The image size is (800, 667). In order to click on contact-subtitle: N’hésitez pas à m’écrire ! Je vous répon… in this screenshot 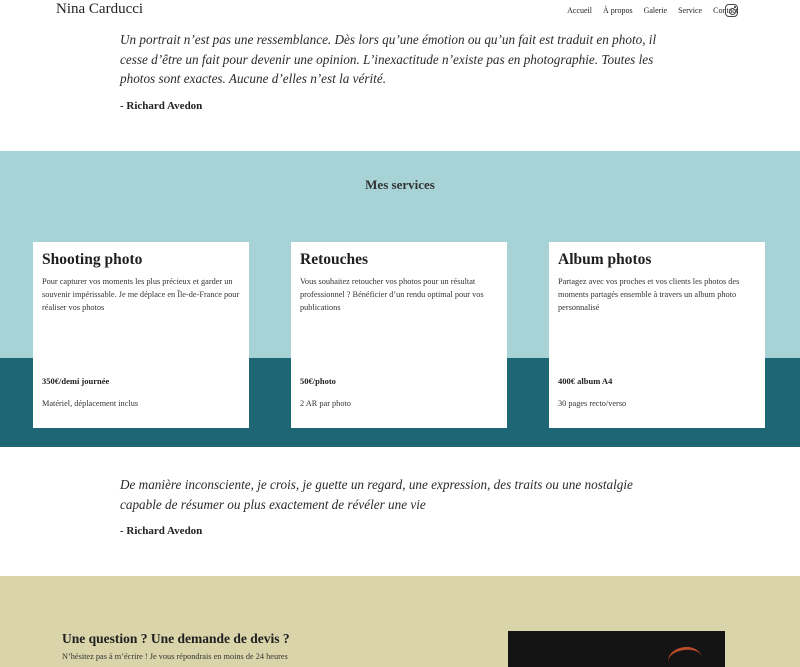, I will do `click(175, 656)`.